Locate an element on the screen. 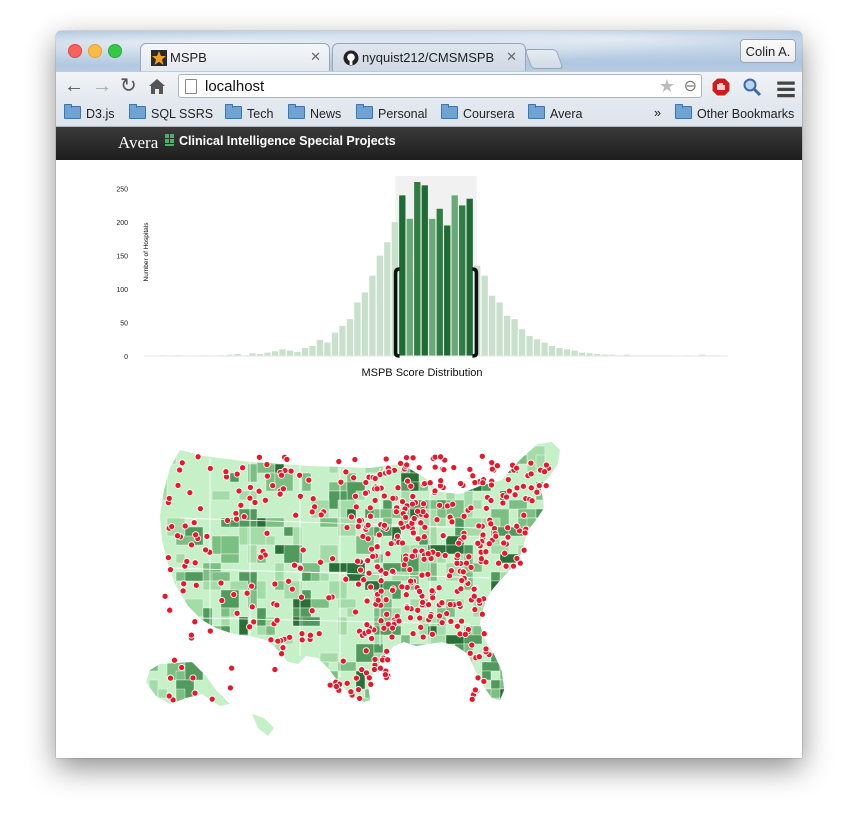 The image size is (858, 838). bookmark-sql-ssrs: SQL SSRS is located at coordinates (171, 113).